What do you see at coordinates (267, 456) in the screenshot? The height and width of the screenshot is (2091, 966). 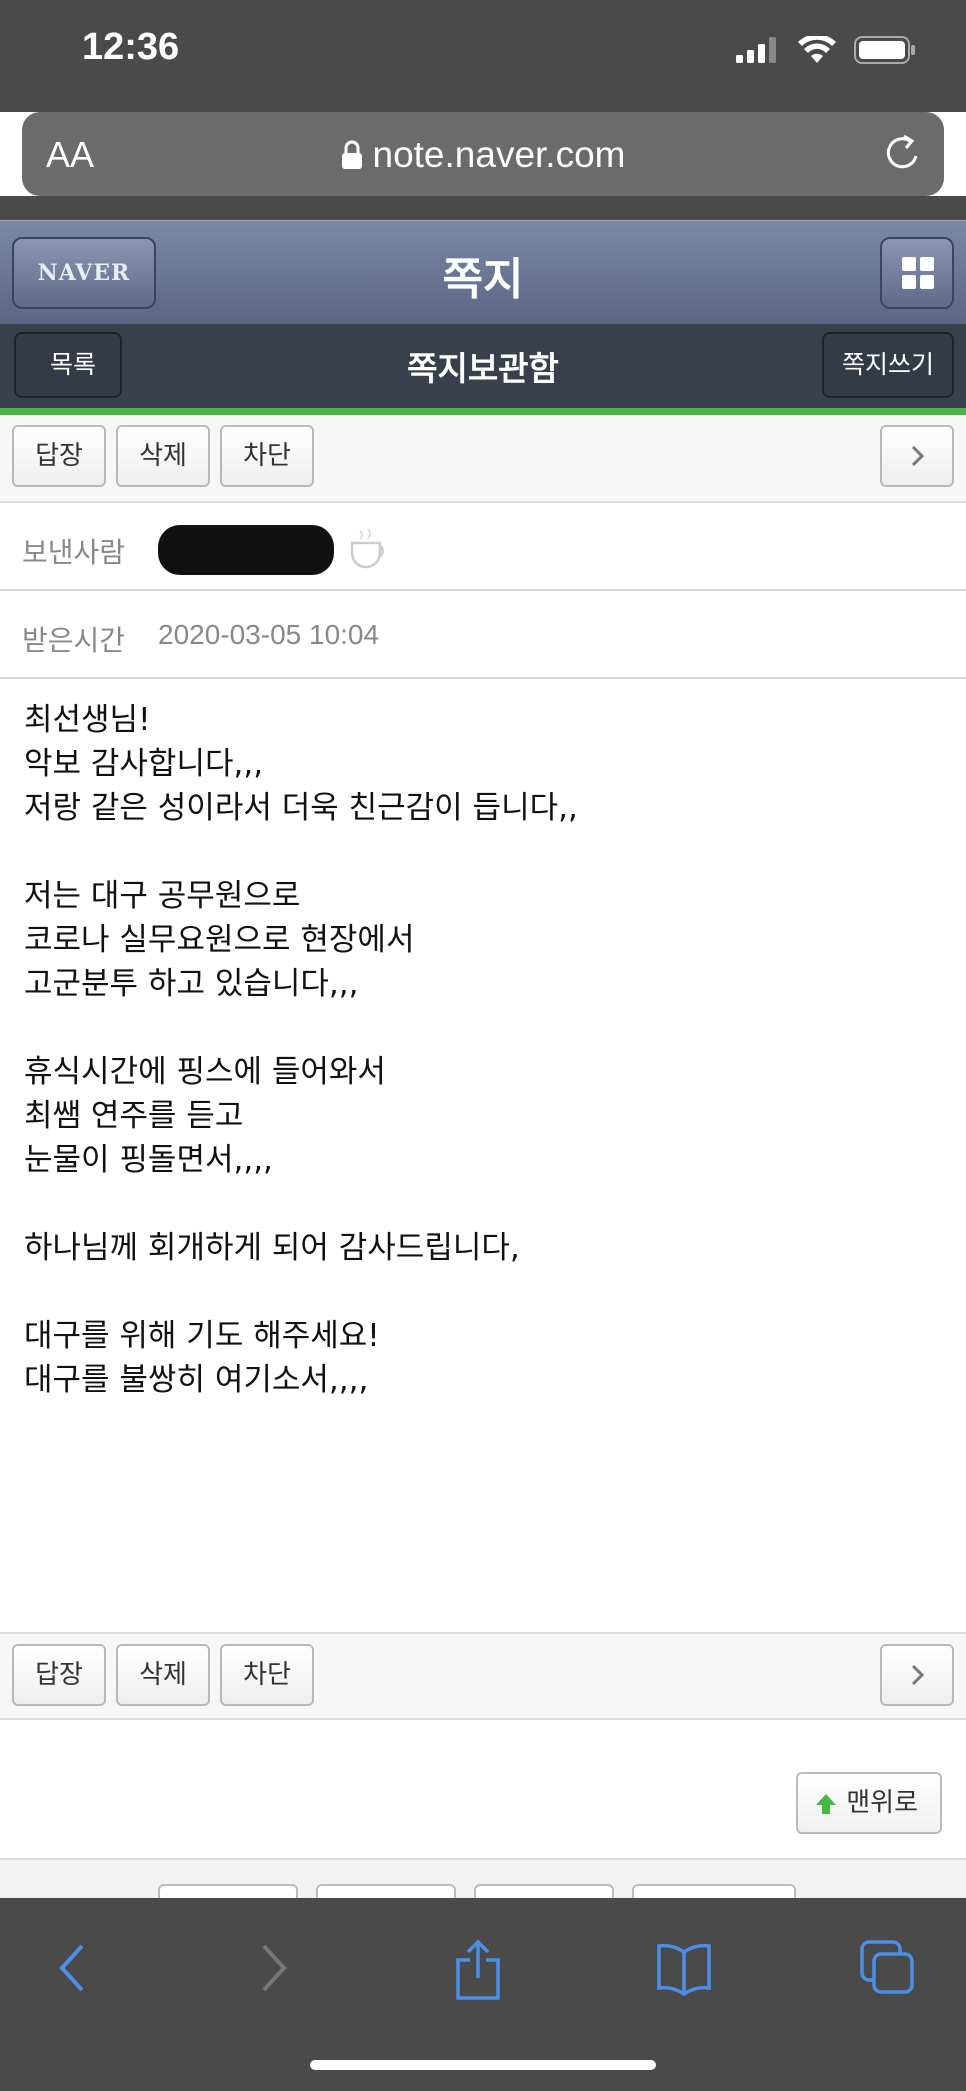 I see `block-button: 차단` at bounding box center [267, 456].